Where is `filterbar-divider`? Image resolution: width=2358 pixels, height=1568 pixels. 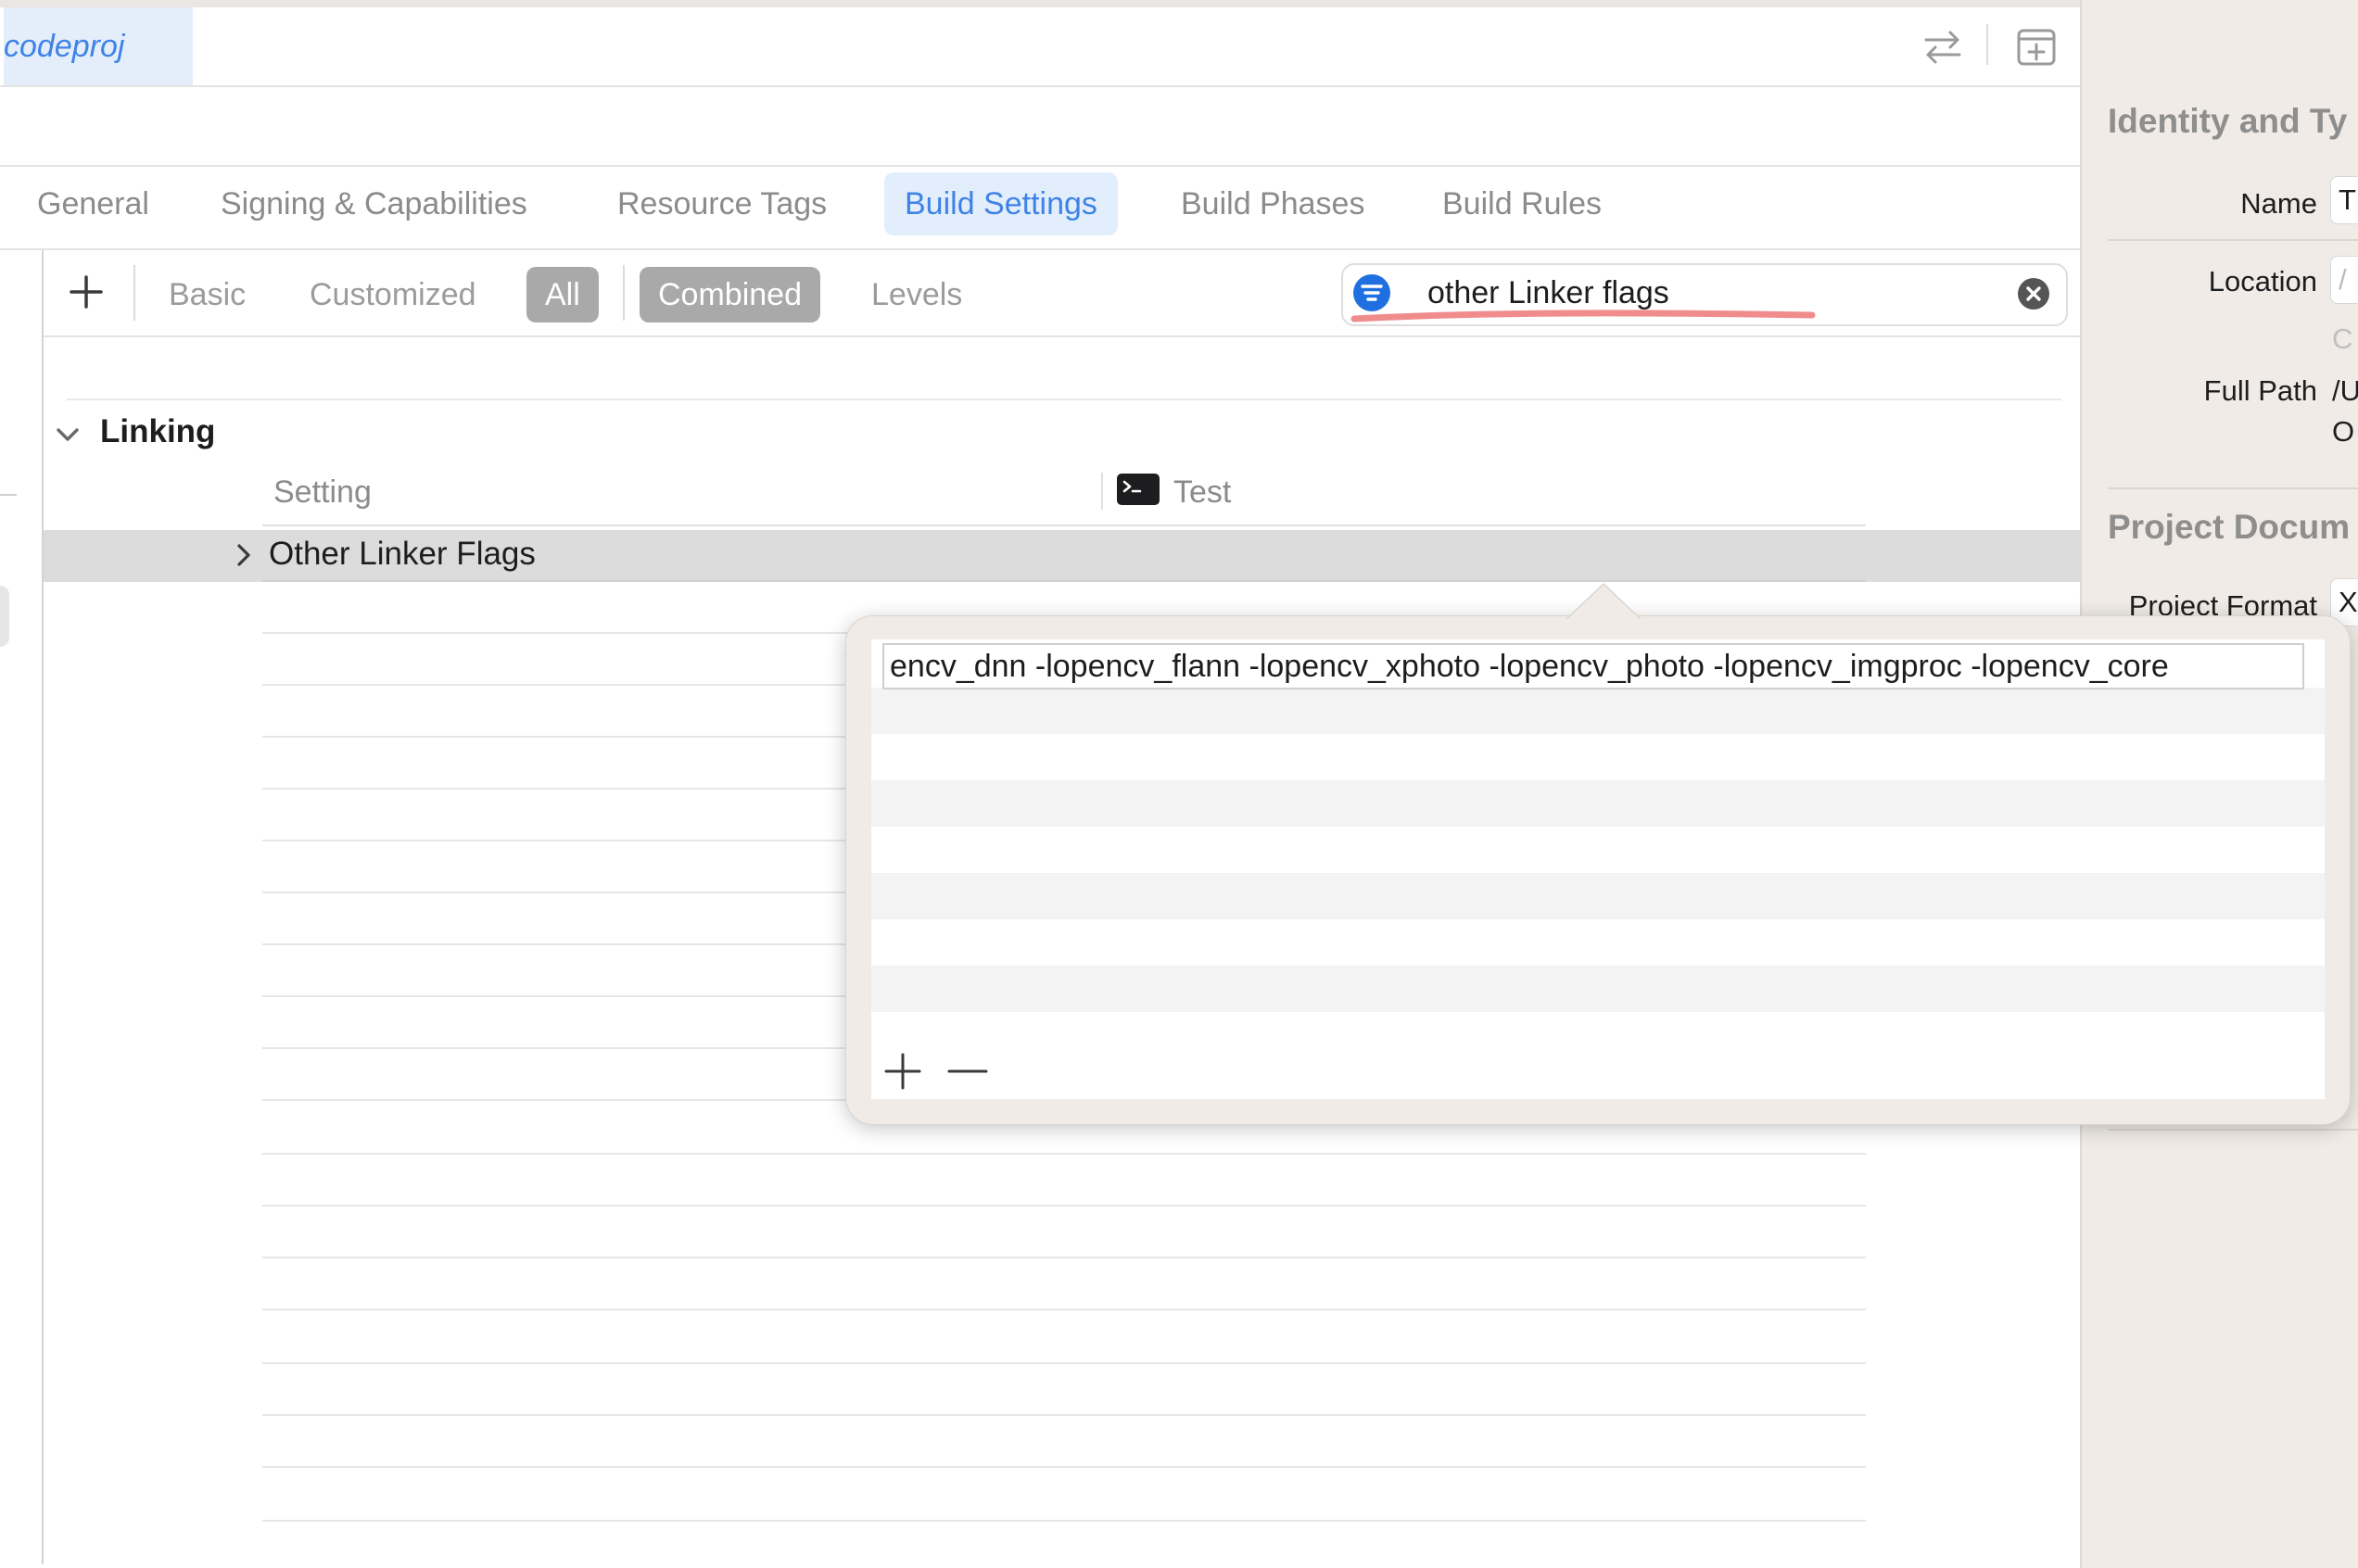
filterbar-divider is located at coordinates (1062, 336).